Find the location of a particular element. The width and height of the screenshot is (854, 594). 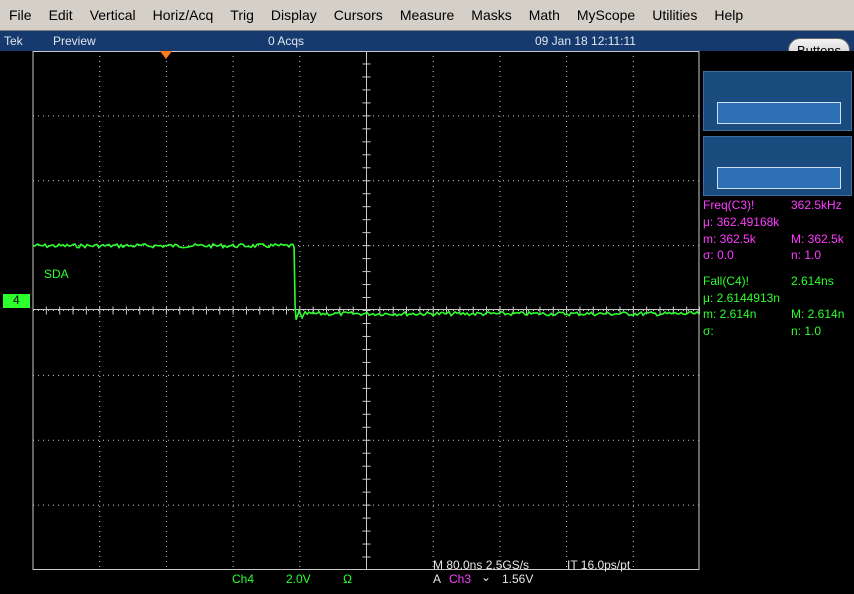

channel-readout: Ch4 is located at coordinates (243, 579).